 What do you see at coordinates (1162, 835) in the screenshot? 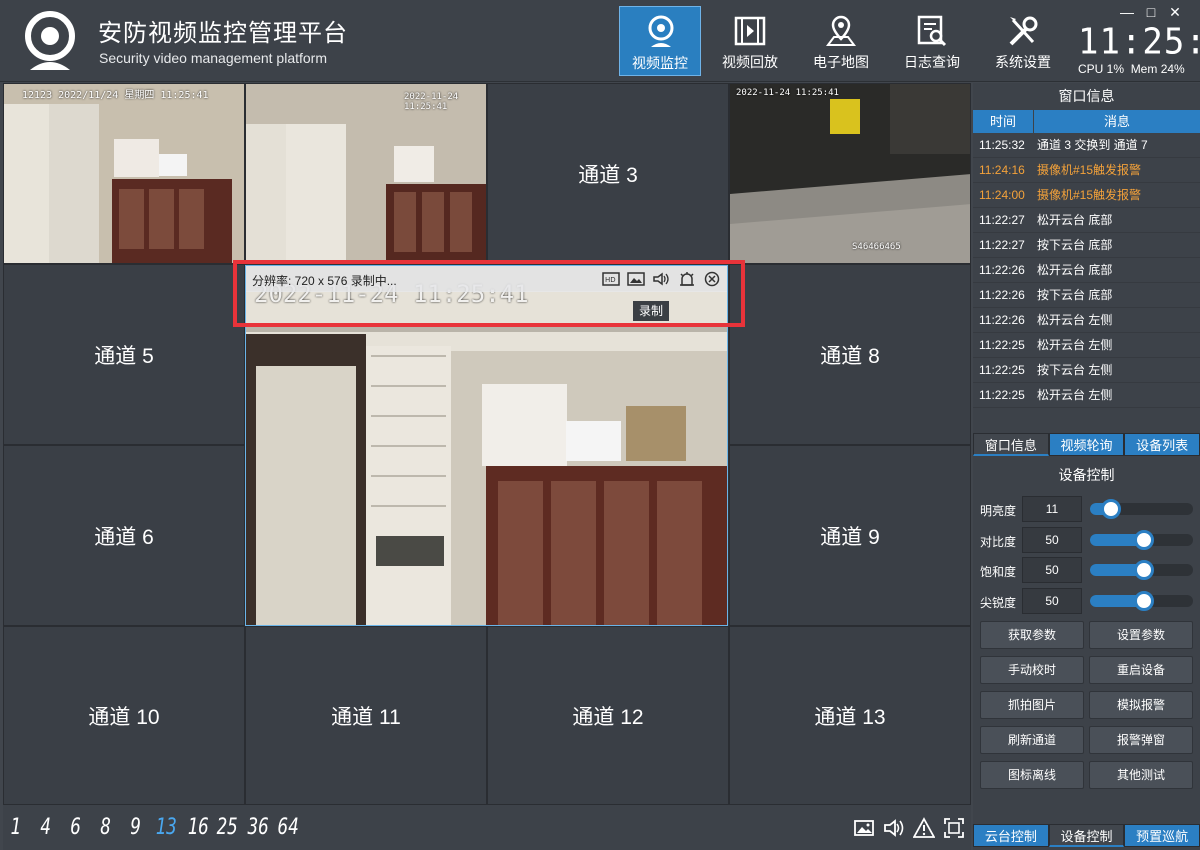
I see `tab-preset-cruise: 预置巡航` at bounding box center [1162, 835].